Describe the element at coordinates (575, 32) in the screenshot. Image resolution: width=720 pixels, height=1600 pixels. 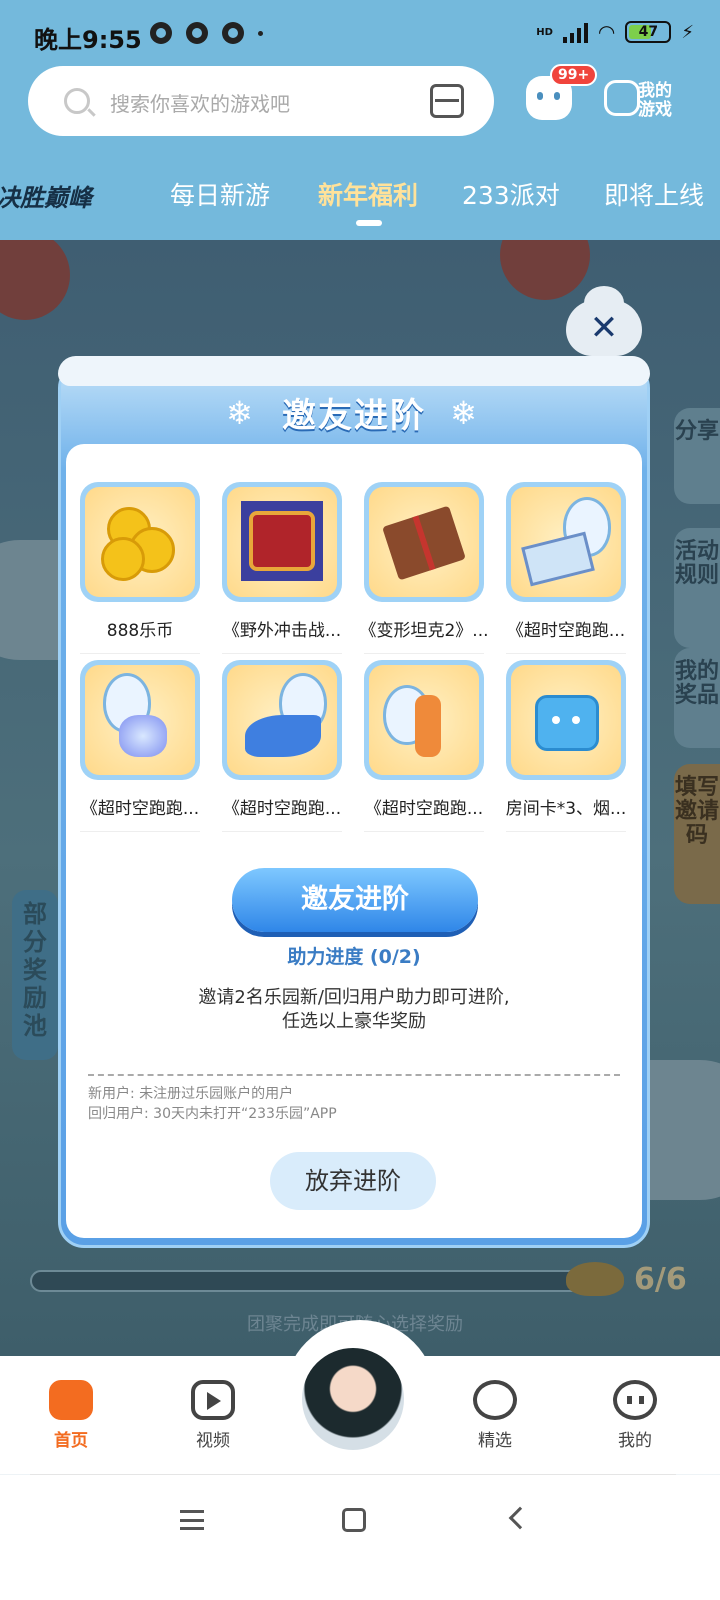
I see `signal-icon` at that location.